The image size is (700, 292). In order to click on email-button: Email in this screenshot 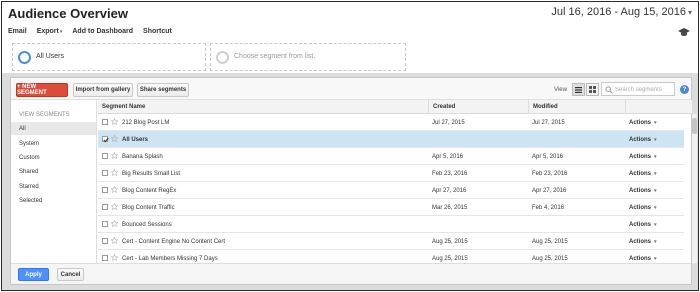, I will do `click(17, 34)`.